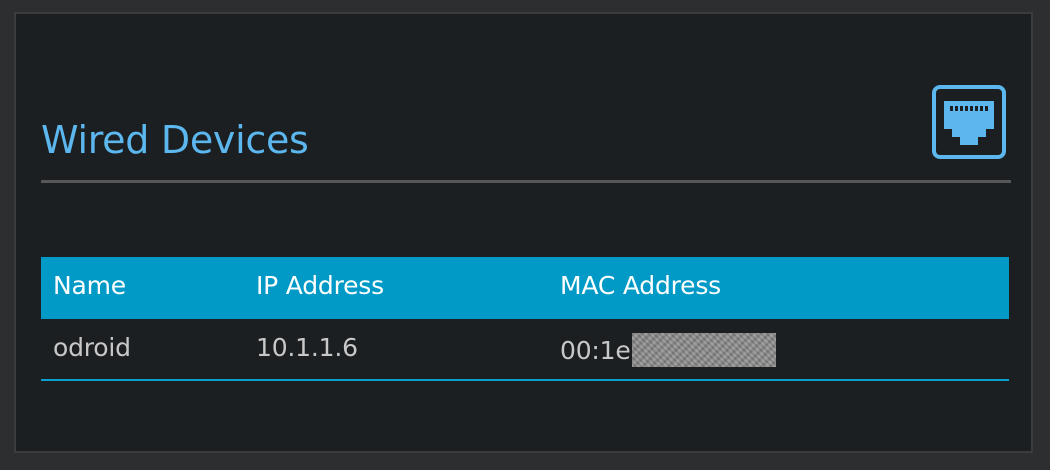  What do you see at coordinates (525, 350) in the screenshot?
I see `table-row: odroid 10.1.1.6 00:1e` at bounding box center [525, 350].